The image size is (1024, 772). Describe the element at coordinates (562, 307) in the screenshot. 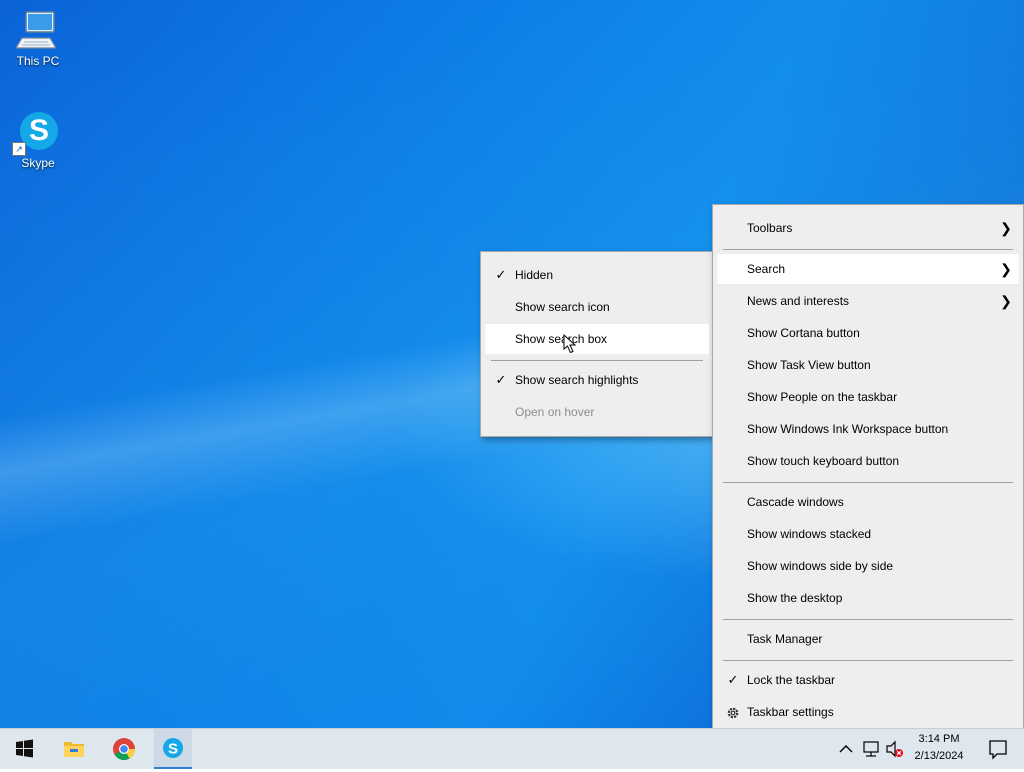

I see `menu-item-label: Show search icon` at that location.